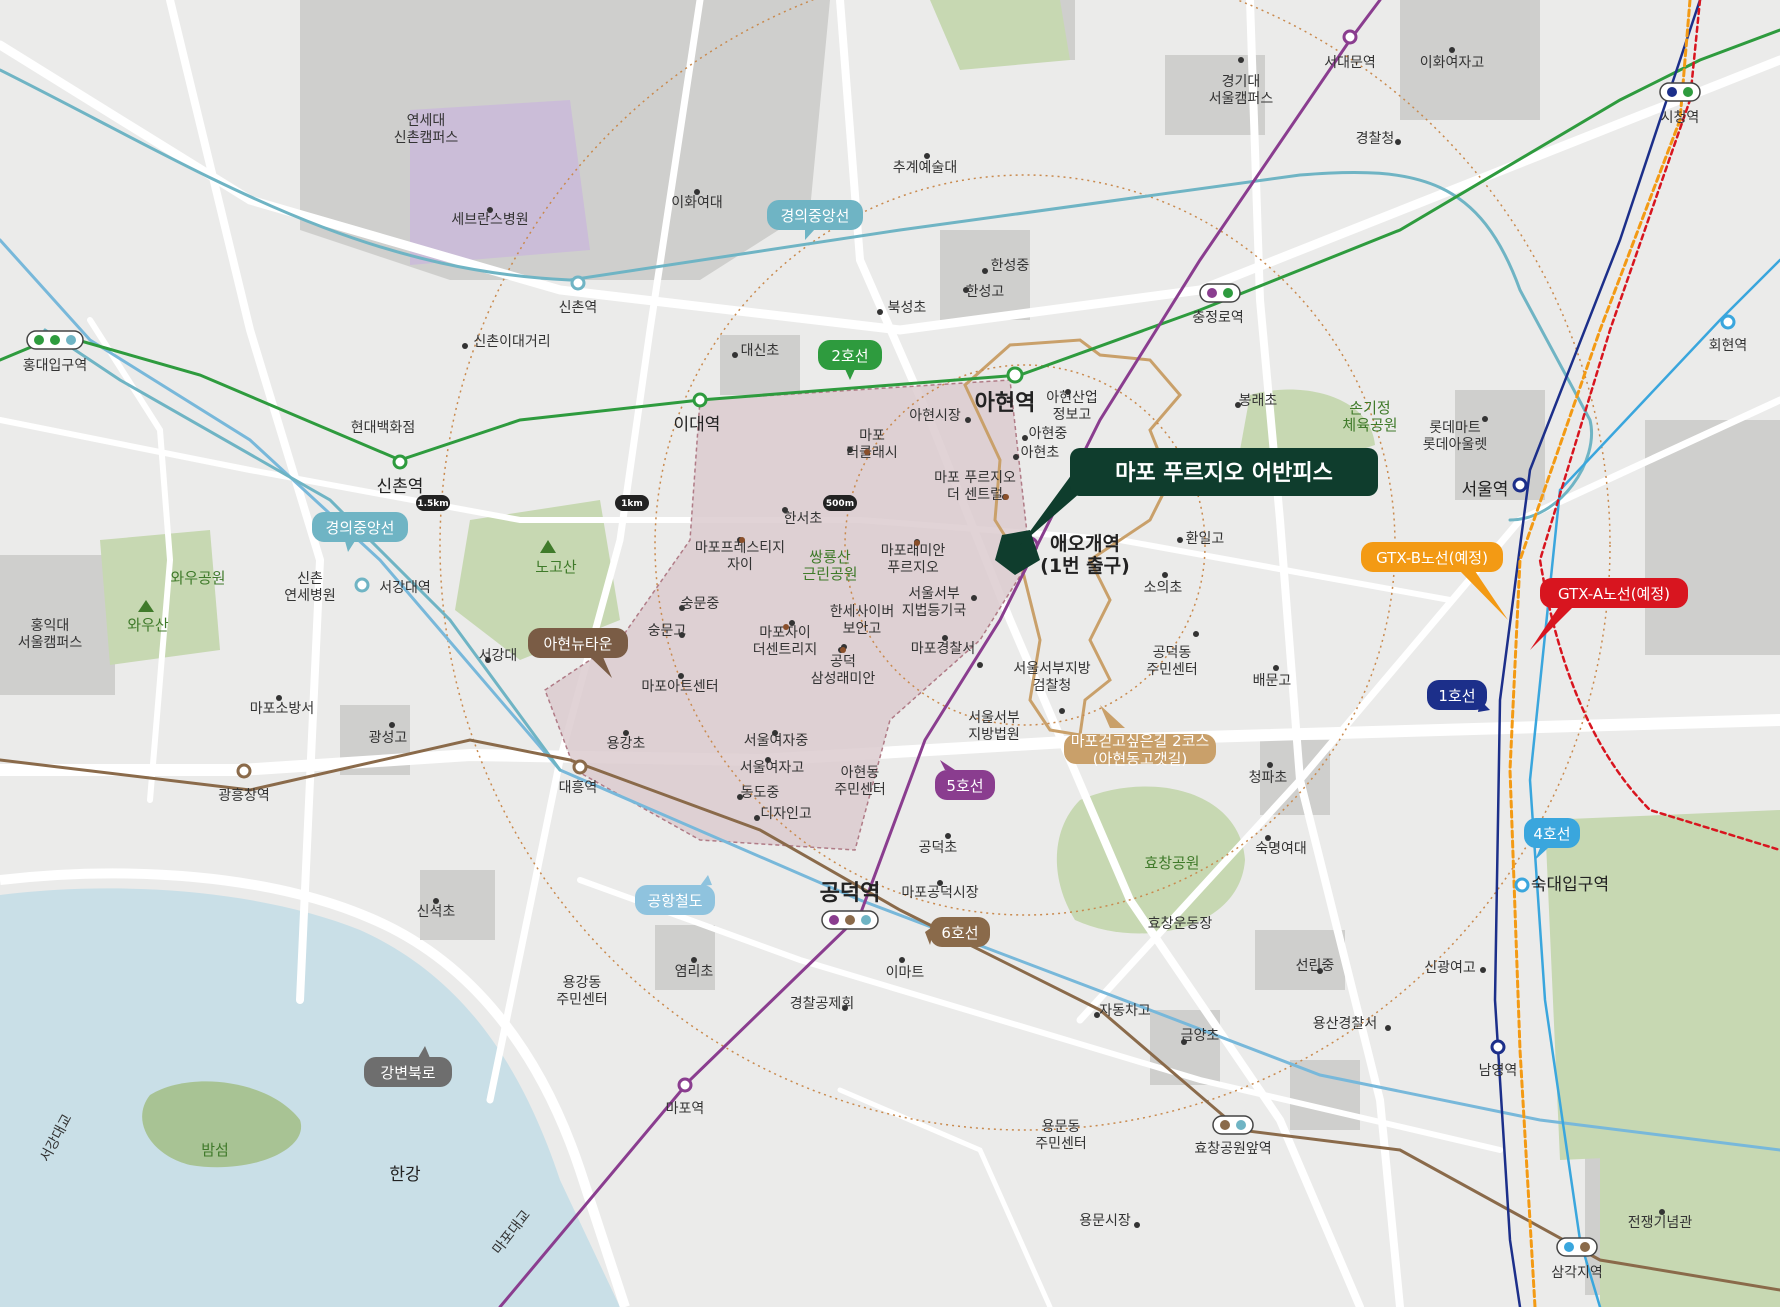  I want to click on places-lotte-mart-label: 롯데마트 롯데아울렛, so click(1455, 436).